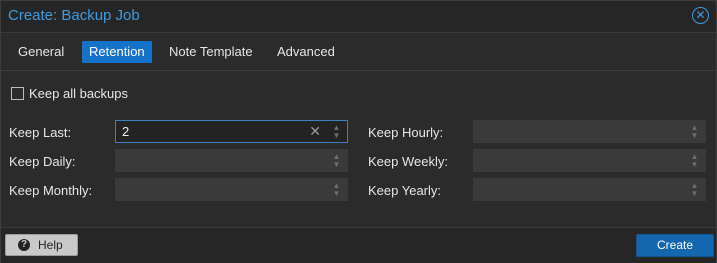 This screenshot has height=263, width=717. I want to click on tab-note-template: Note Template, so click(211, 52).